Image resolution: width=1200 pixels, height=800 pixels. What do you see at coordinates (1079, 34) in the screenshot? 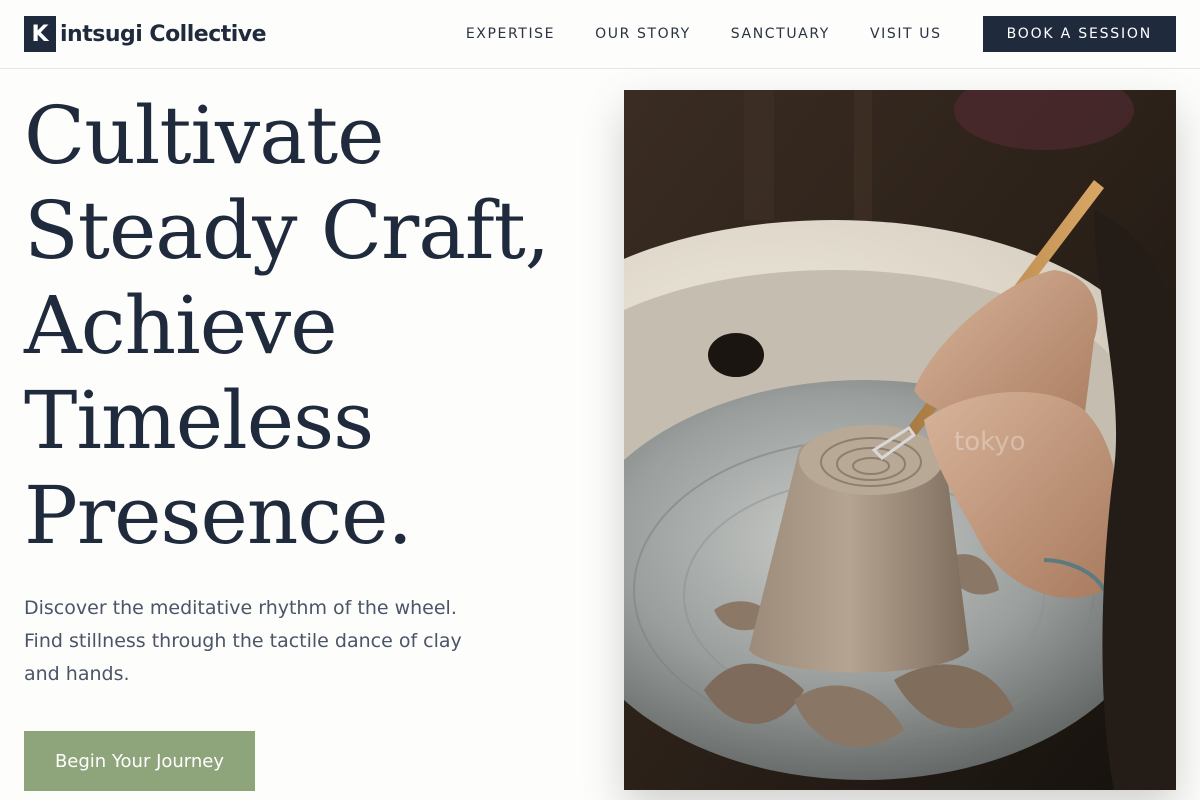
I see `book-session-button: BOOK A SESSION` at bounding box center [1079, 34].